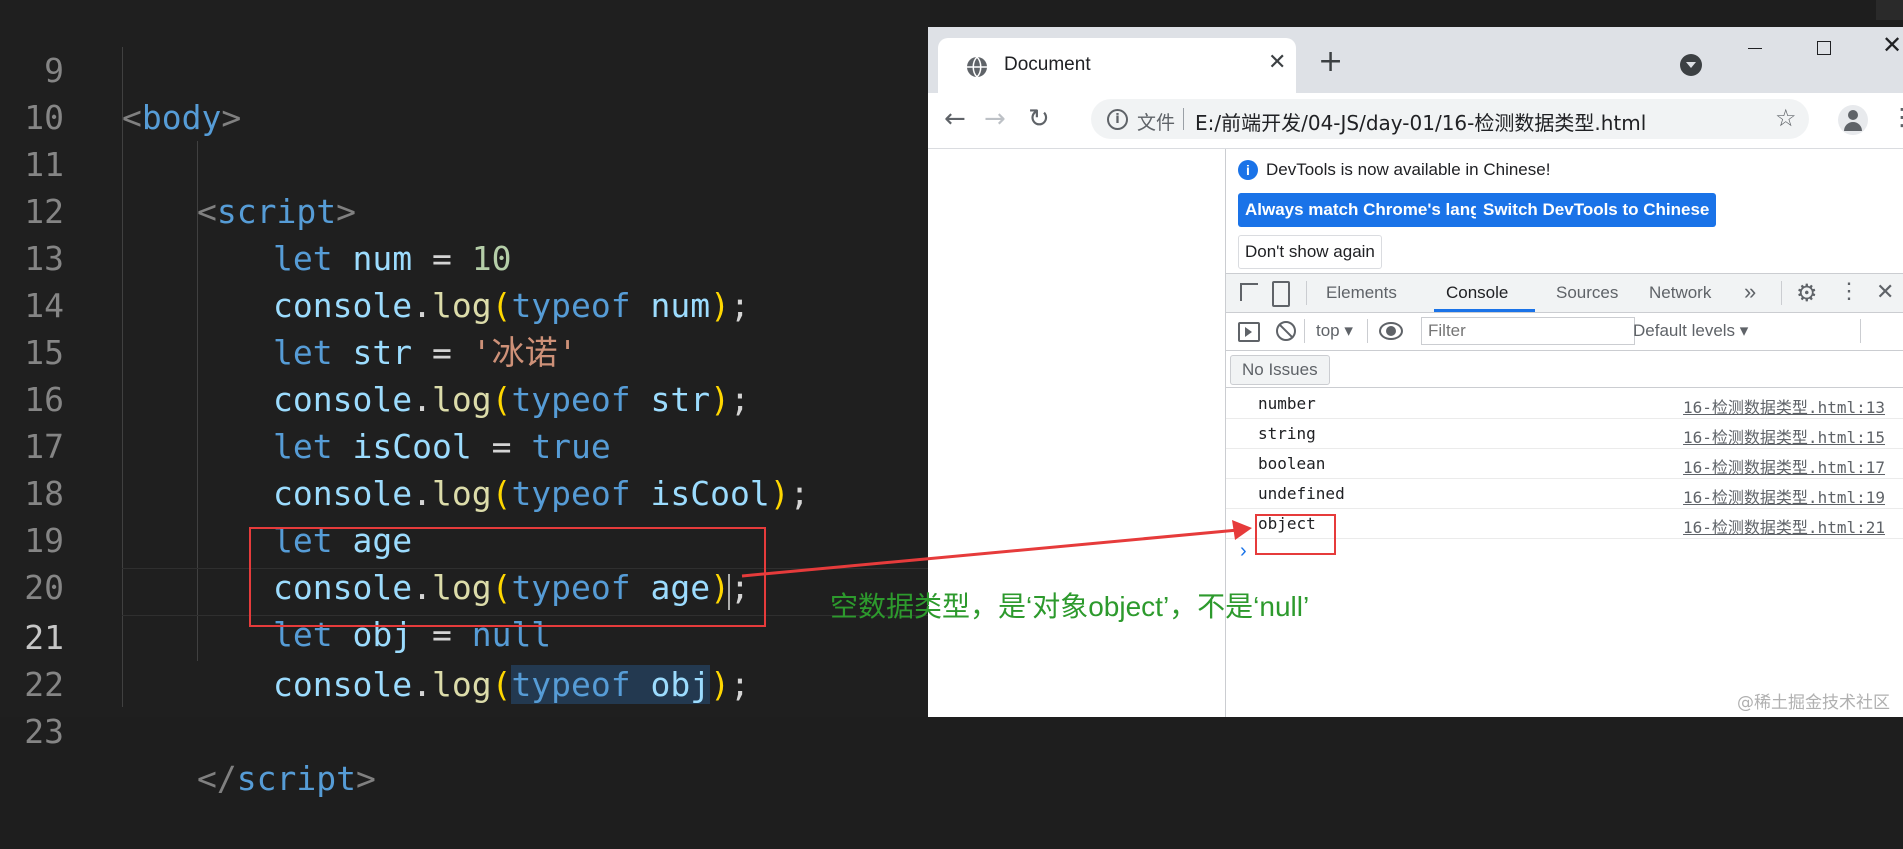 This screenshot has height=849, width=1903. I want to click on url-text: E:/前端开发/04-JS/day-01/16-检测数据类型.html, so click(1420, 121).